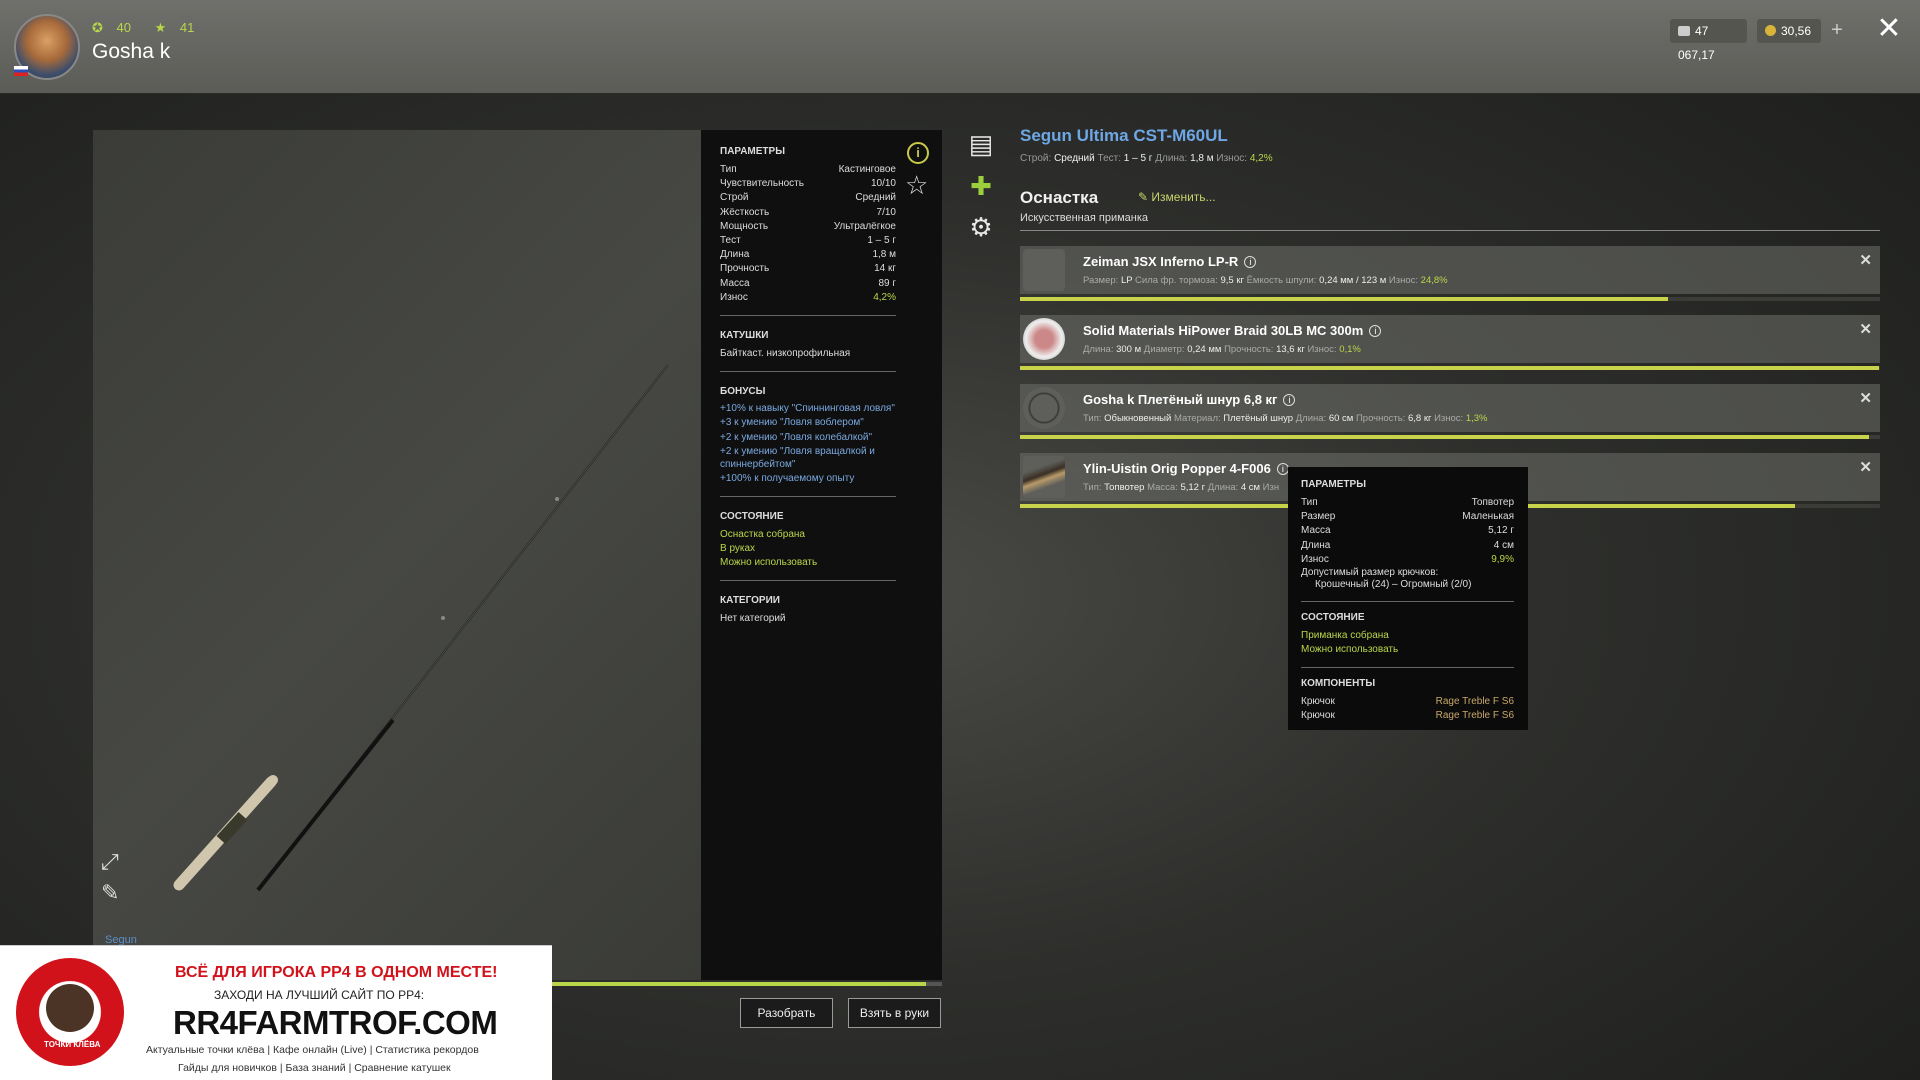  I want to click on state-item: В руках, so click(738, 548).